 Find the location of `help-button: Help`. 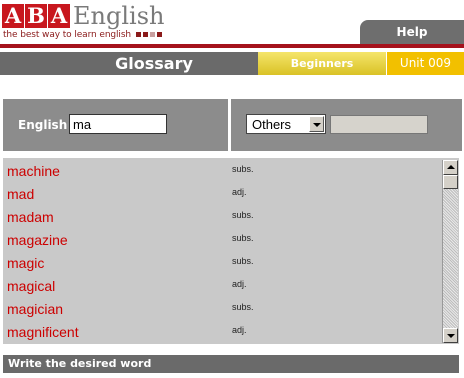

help-button: Help is located at coordinates (412, 33).